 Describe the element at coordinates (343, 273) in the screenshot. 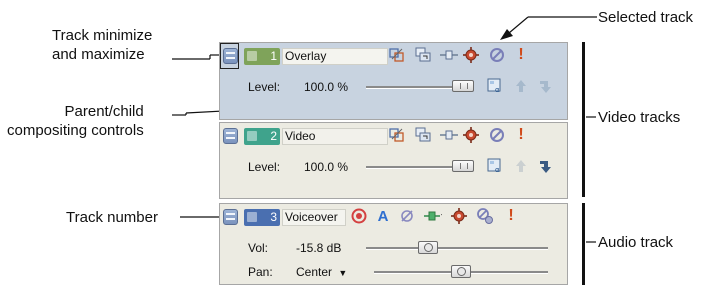

I see `chevron-down-icon: ▼` at that location.